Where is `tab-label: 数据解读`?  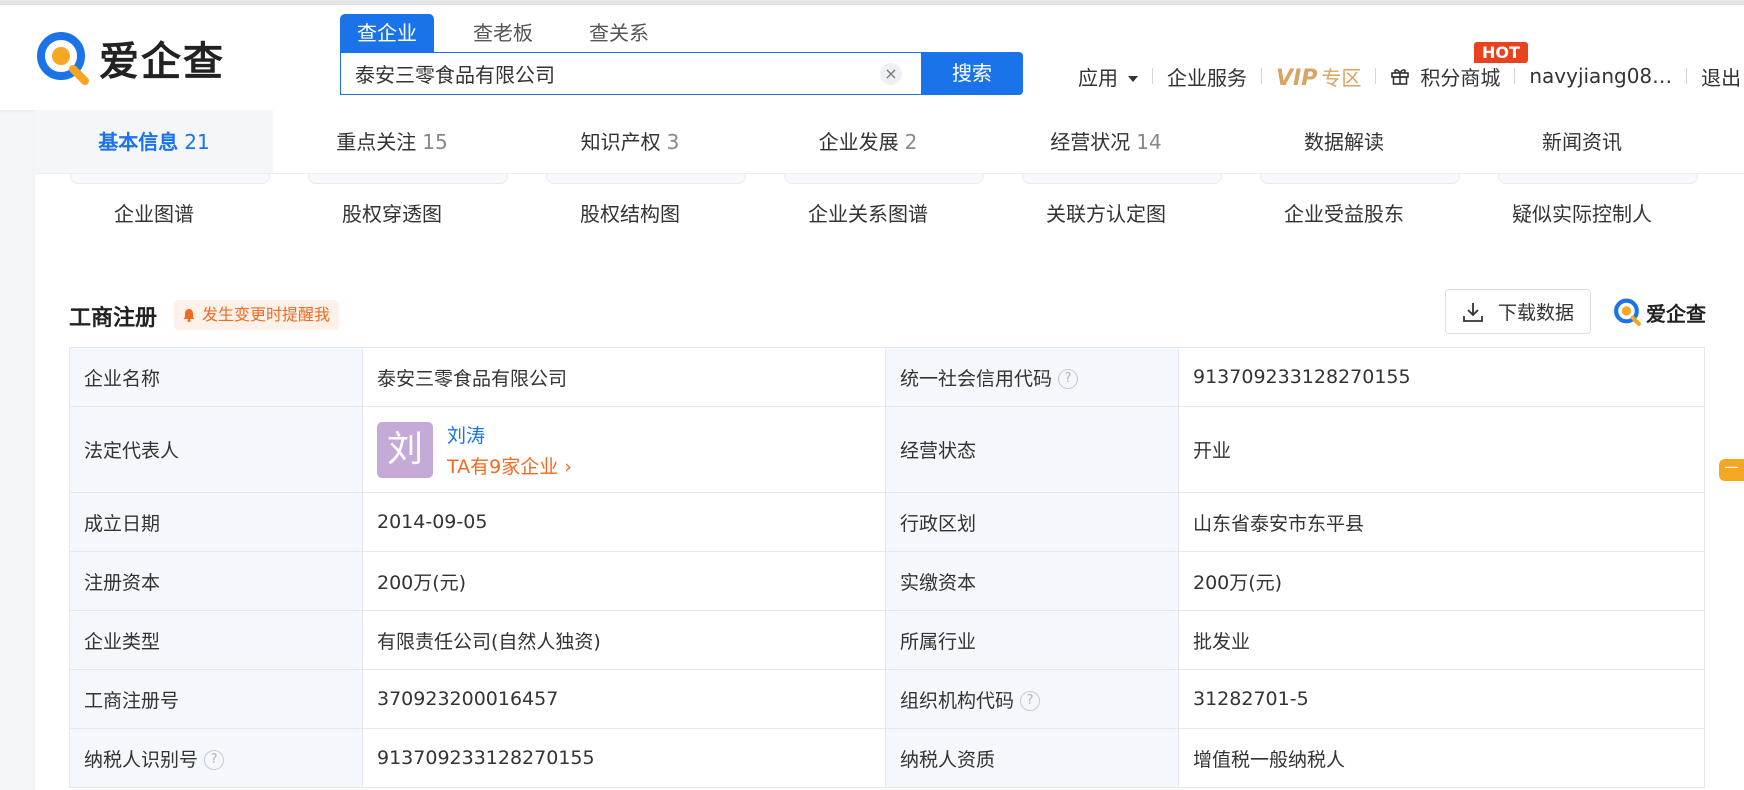
tab-label: 数据解读 is located at coordinates (1344, 142).